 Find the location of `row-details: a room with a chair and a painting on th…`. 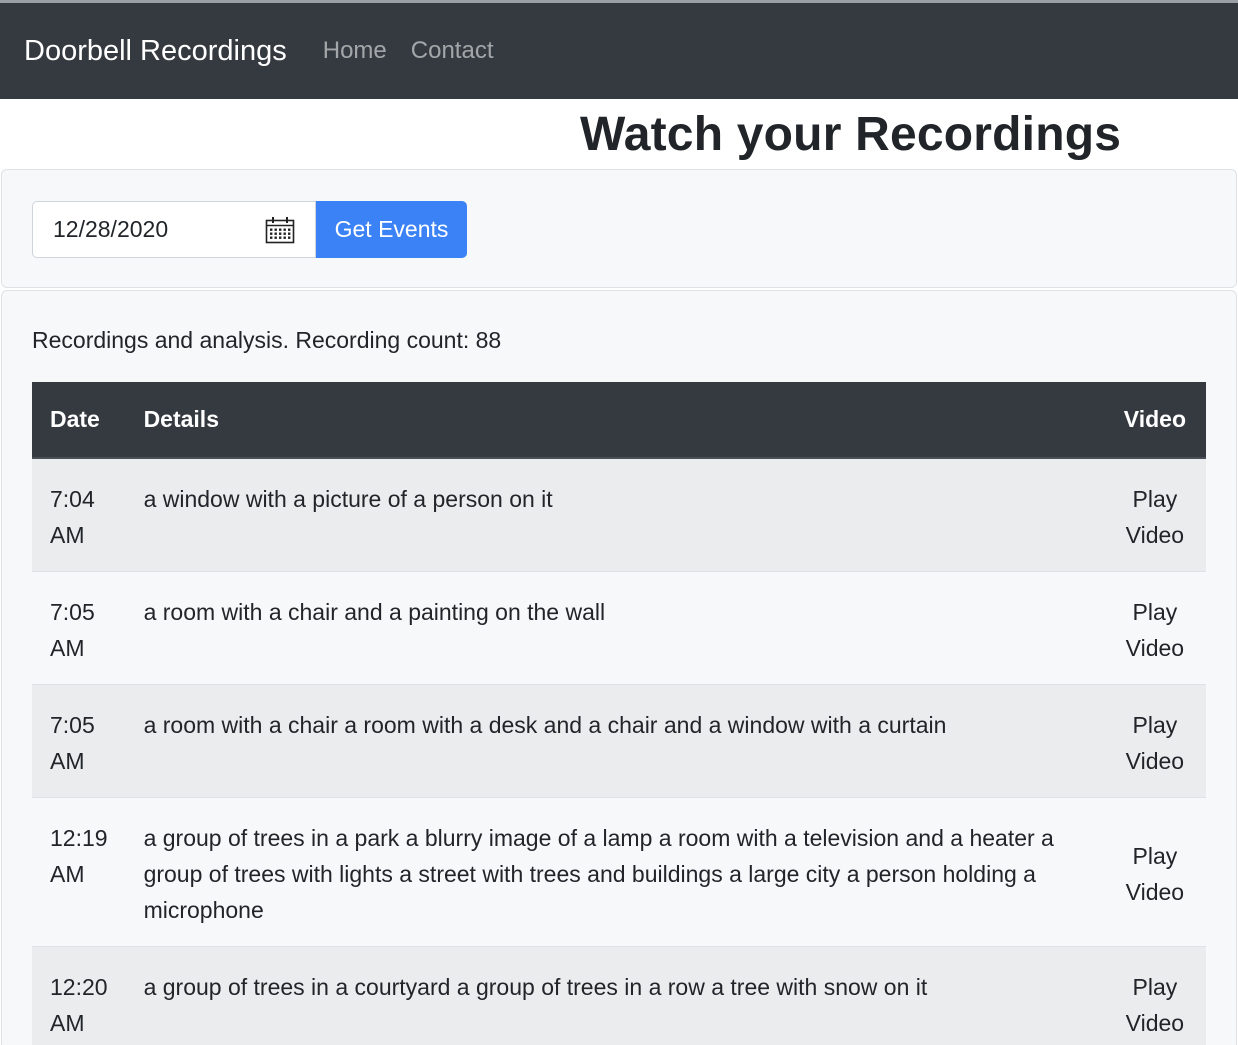

row-details: a room with a chair and a painting on th… is located at coordinates (615, 628).